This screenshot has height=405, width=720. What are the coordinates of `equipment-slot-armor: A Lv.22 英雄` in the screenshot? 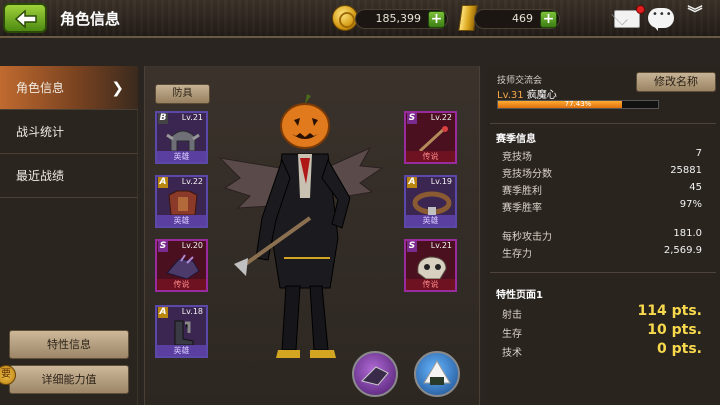 It's located at (181, 201).